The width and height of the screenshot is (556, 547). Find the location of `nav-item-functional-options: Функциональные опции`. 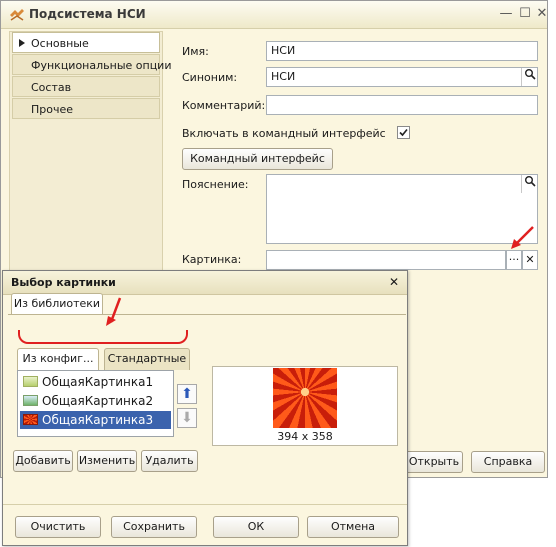

nav-item-functional-options: Функциональные опции is located at coordinates (91, 64).